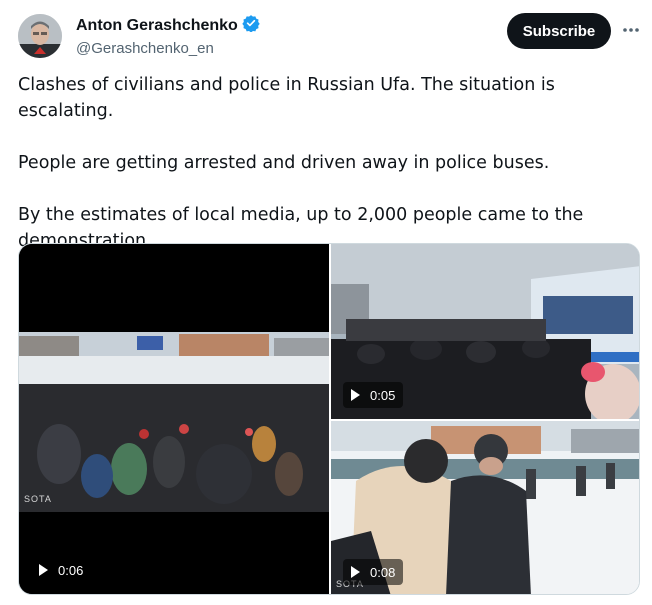 The width and height of the screenshot is (652, 605). I want to click on author-handle: @Gerashchenko_en, so click(168, 49).